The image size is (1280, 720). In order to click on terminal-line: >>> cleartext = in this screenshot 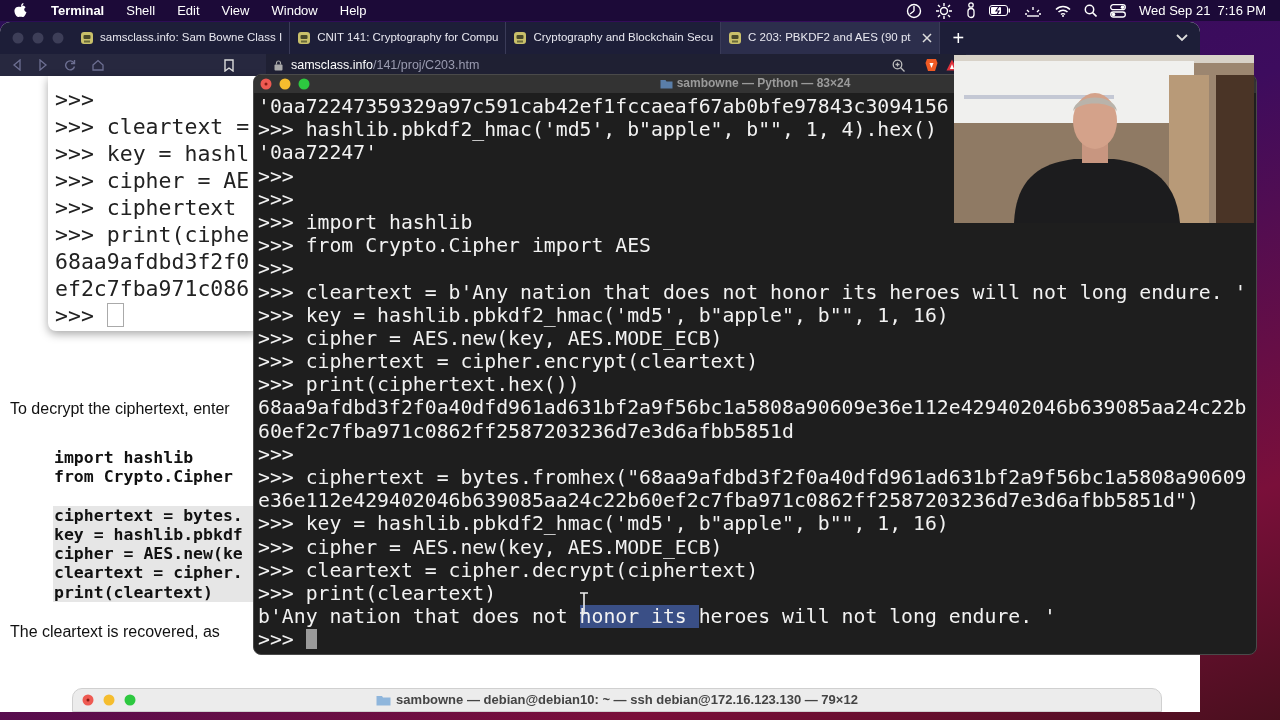, I will do `click(152, 126)`.